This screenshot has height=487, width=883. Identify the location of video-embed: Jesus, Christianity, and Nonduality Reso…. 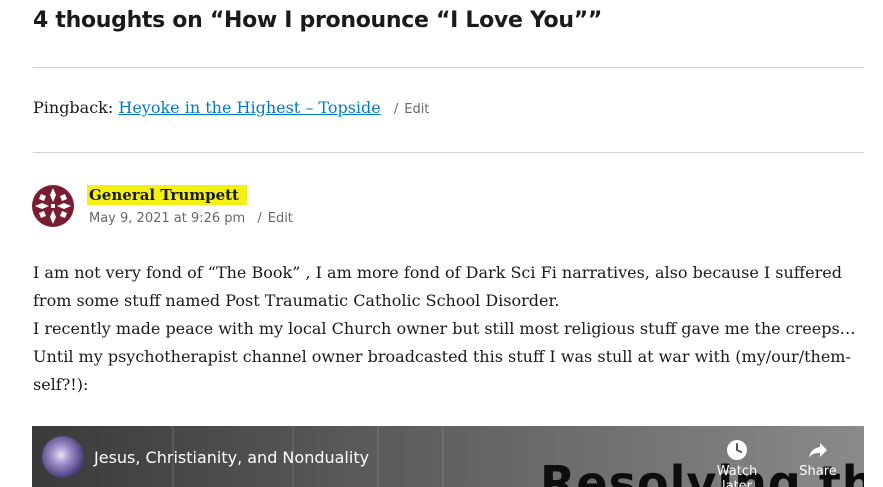
(448, 456).